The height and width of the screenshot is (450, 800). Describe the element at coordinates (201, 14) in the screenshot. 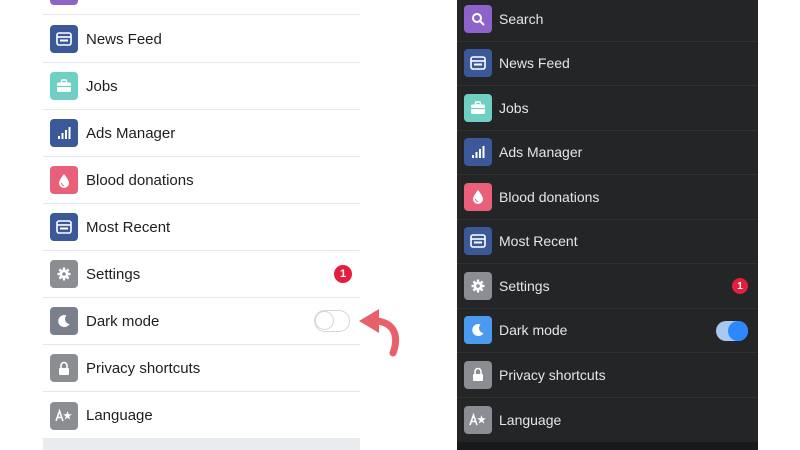

I see `divider` at that location.